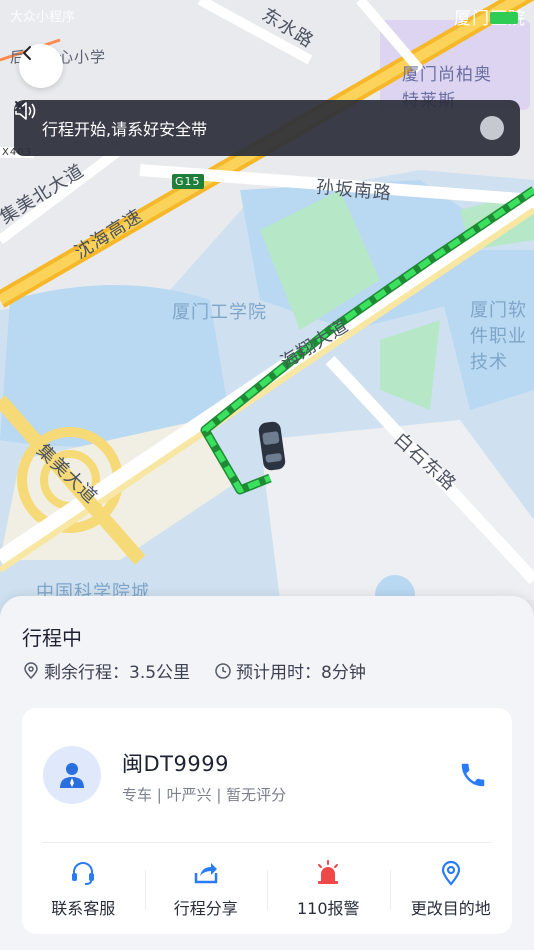 Image resolution: width=534 pixels, height=950 pixels. What do you see at coordinates (205, 873) in the screenshot?
I see `share-icon` at bounding box center [205, 873].